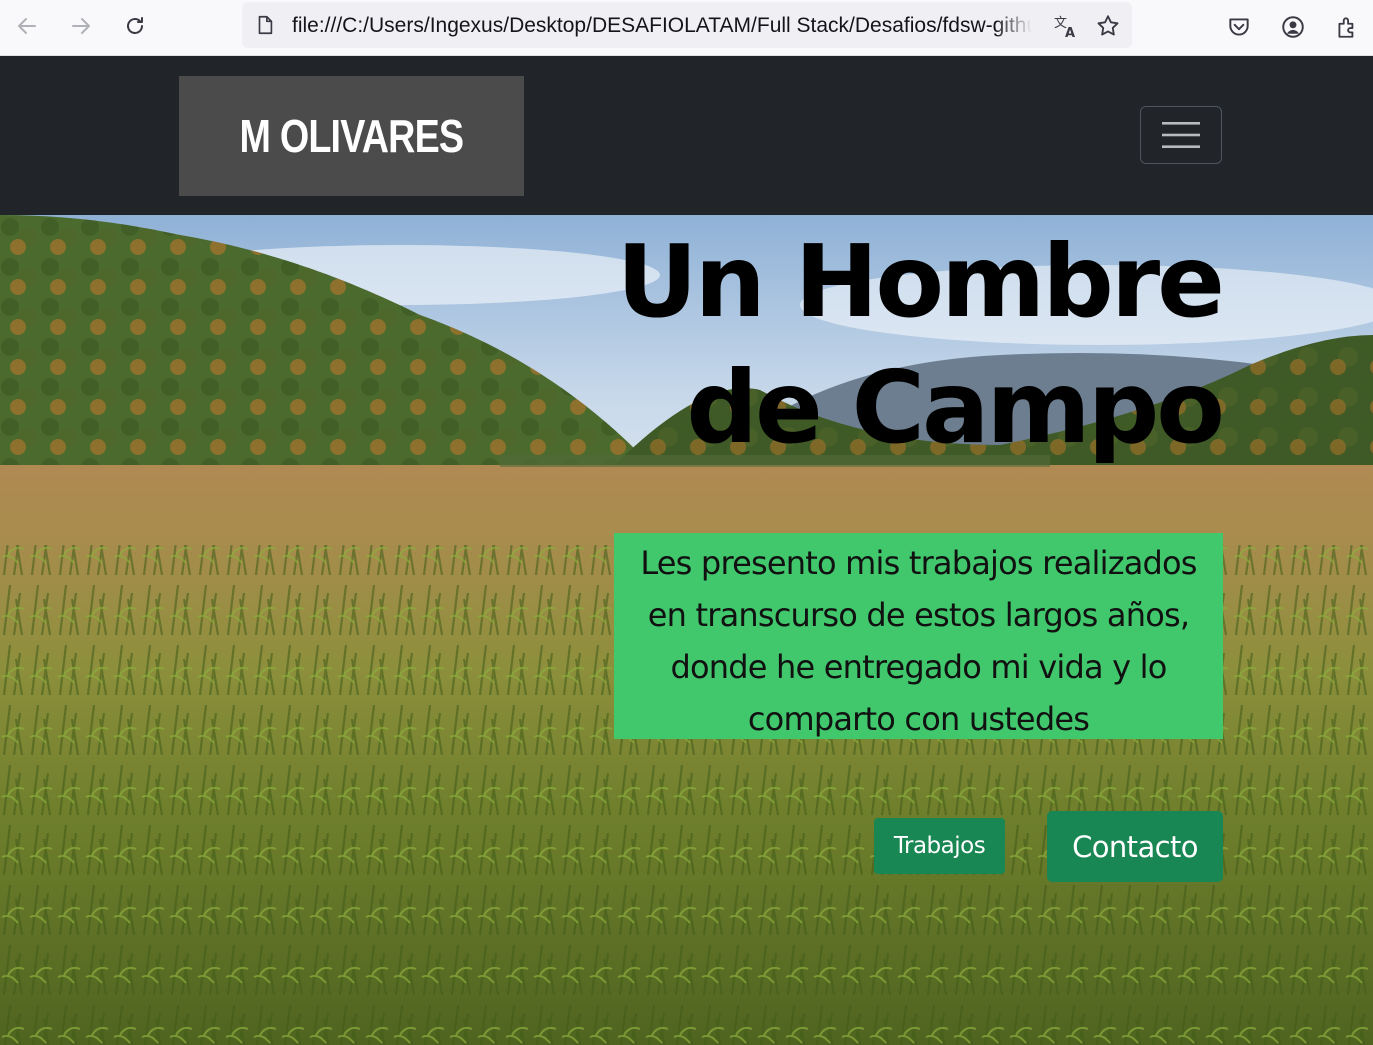  I want to click on account-button, so click(1293, 27).